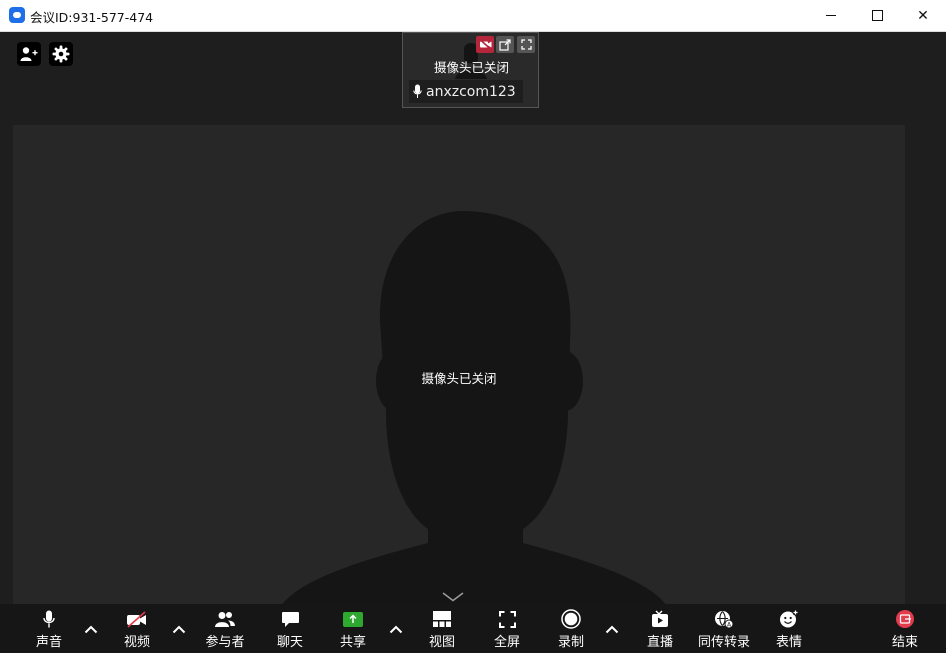 The image size is (946, 653). I want to click on share-button: 共享, so click(353, 628).